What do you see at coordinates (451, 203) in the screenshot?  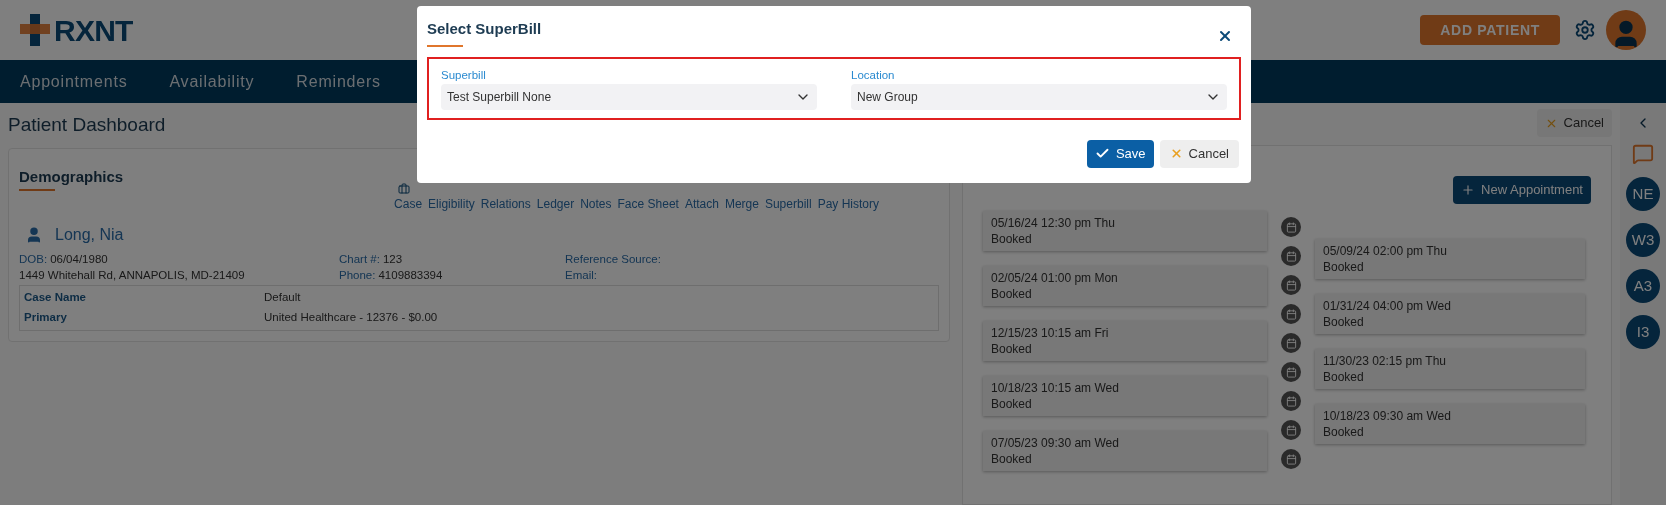 I see `patient-link: Eligibility` at bounding box center [451, 203].